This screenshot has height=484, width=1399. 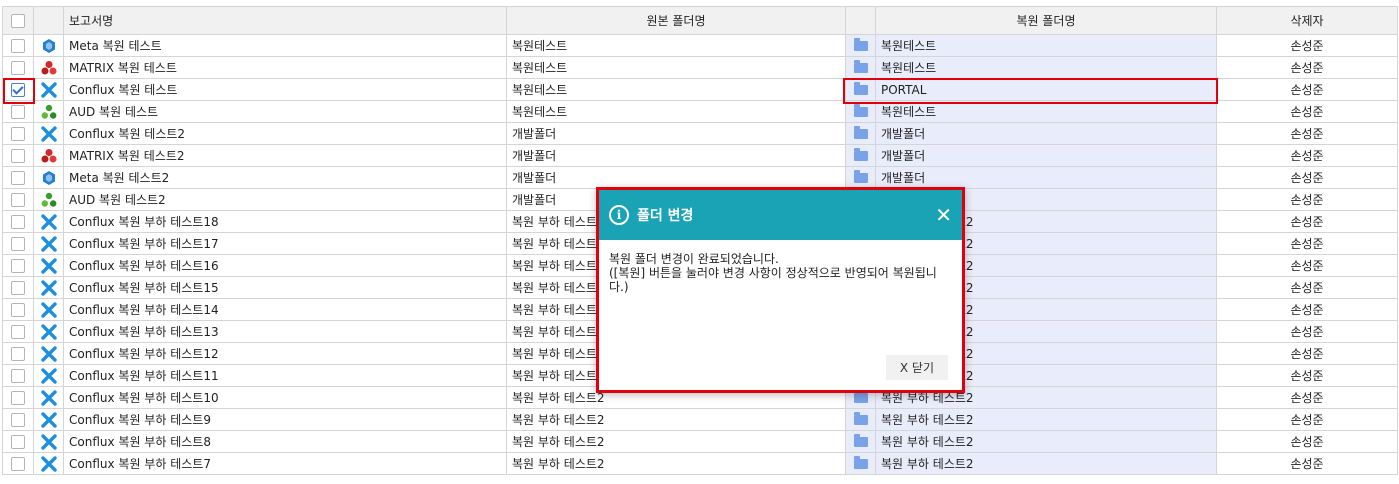 I want to click on meta-icon, so click(x=49, y=177).